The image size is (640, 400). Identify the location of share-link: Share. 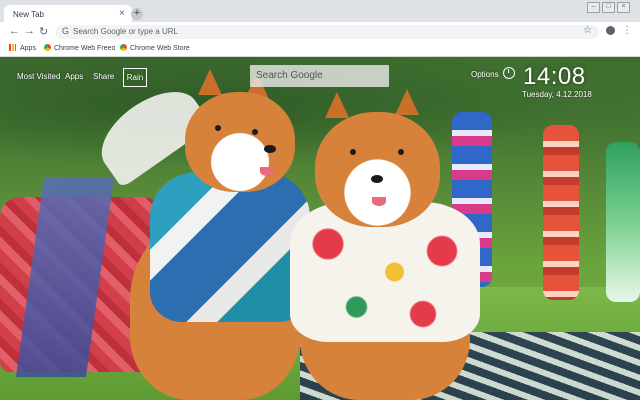
(103, 76).